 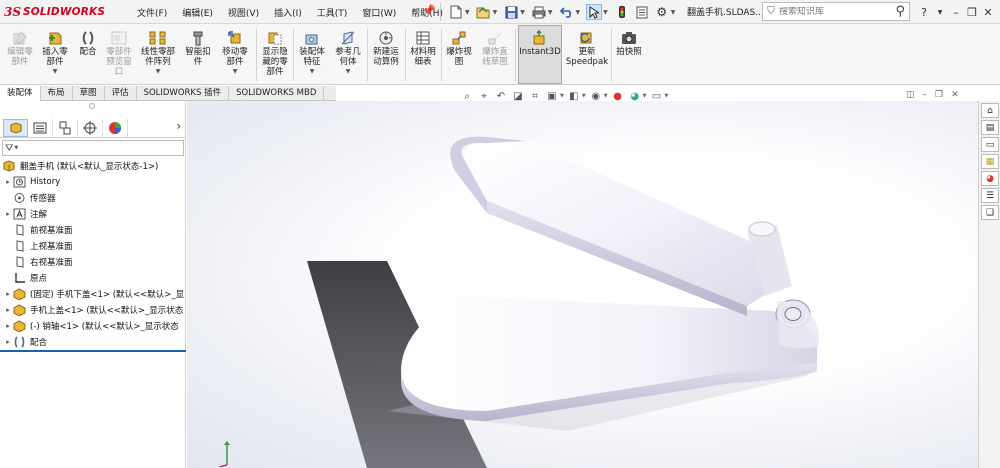 What do you see at coordinates (900, 11) in the screenshot?
I see `search-icon: ⚲` at bounding box center [900, 11].